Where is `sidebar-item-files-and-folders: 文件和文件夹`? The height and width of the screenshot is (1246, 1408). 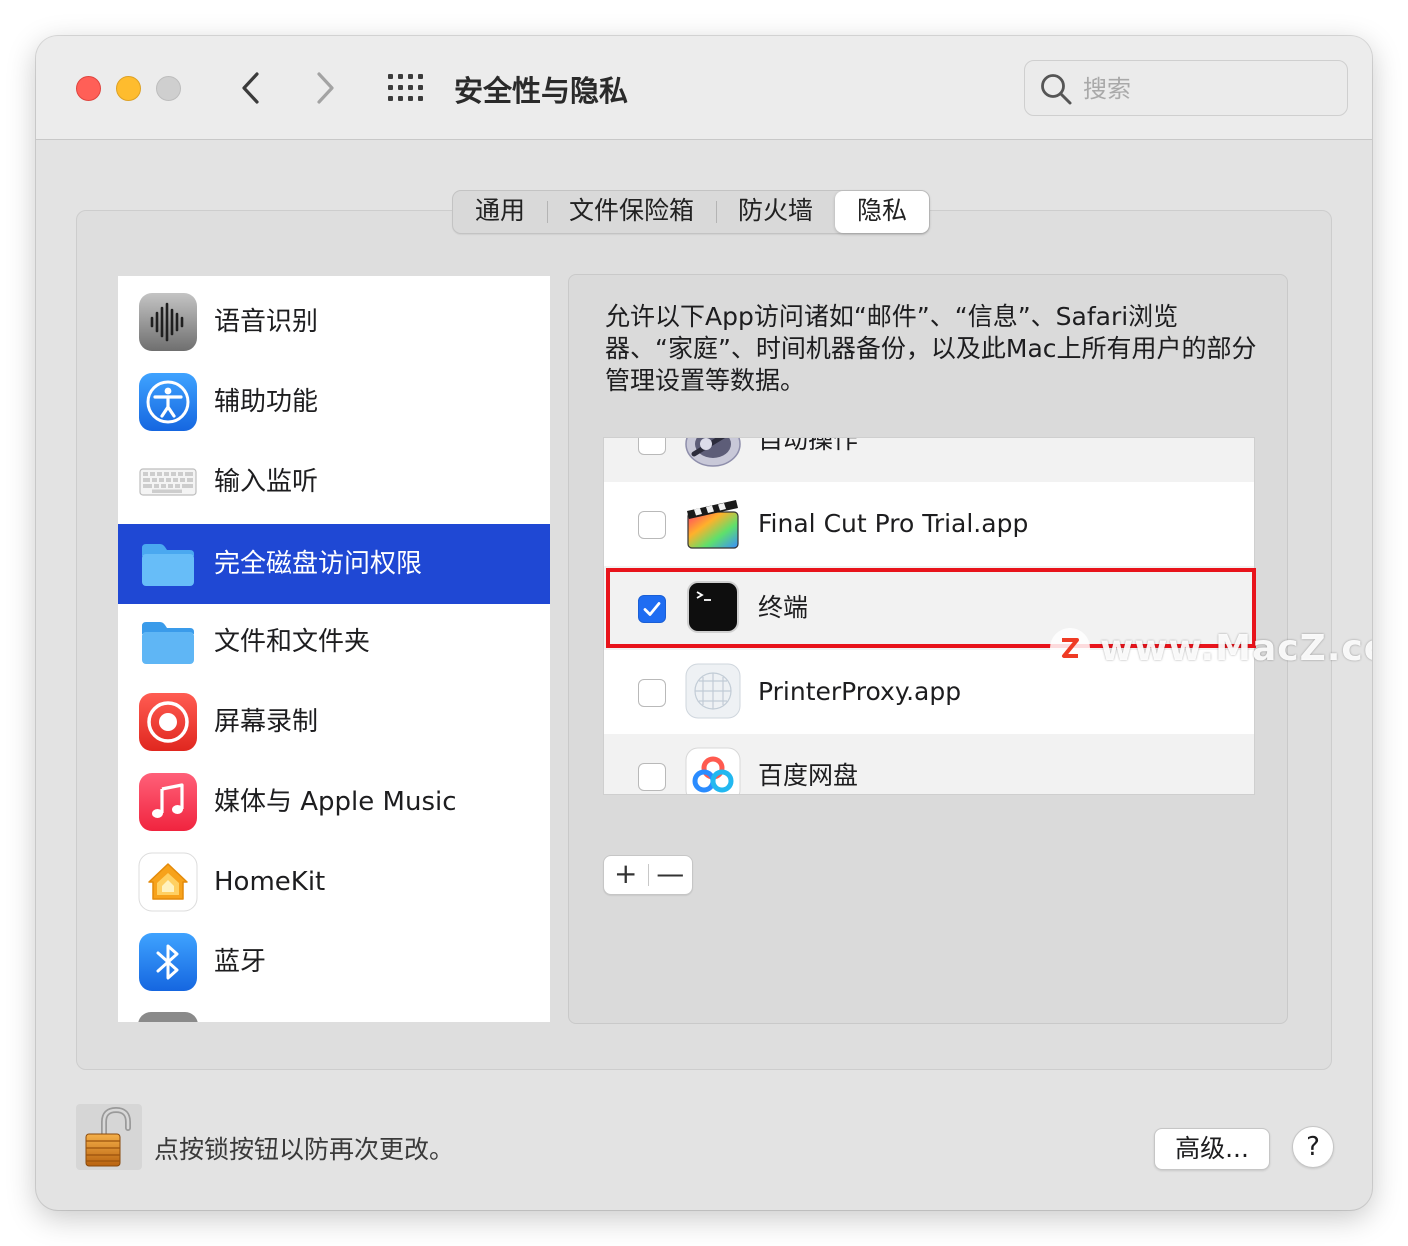
sidebar-item-files-and-folders: 文件和文件夹 is located at coordinates (334, 642).